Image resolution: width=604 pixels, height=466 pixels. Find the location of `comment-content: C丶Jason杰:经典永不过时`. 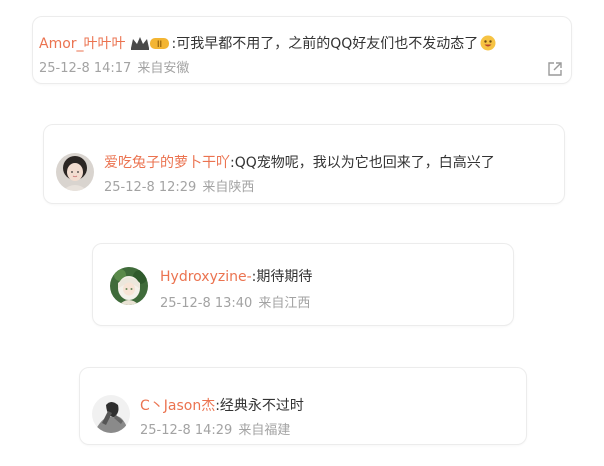

comment-content: C丶Jason杰:经典永不过时 is located at coordinates (222, 406).